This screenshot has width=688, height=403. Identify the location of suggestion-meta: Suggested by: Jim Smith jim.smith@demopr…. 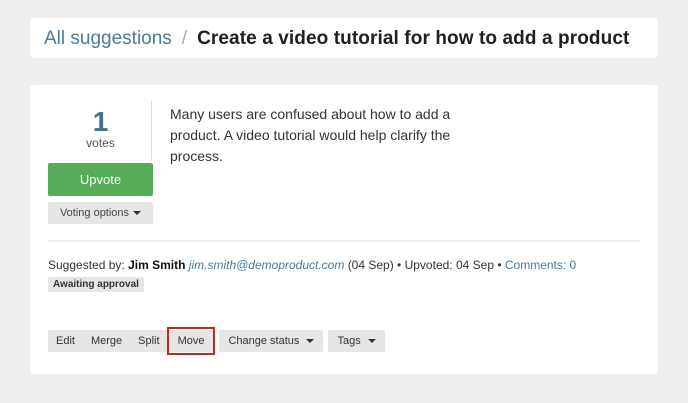
(312, 265).